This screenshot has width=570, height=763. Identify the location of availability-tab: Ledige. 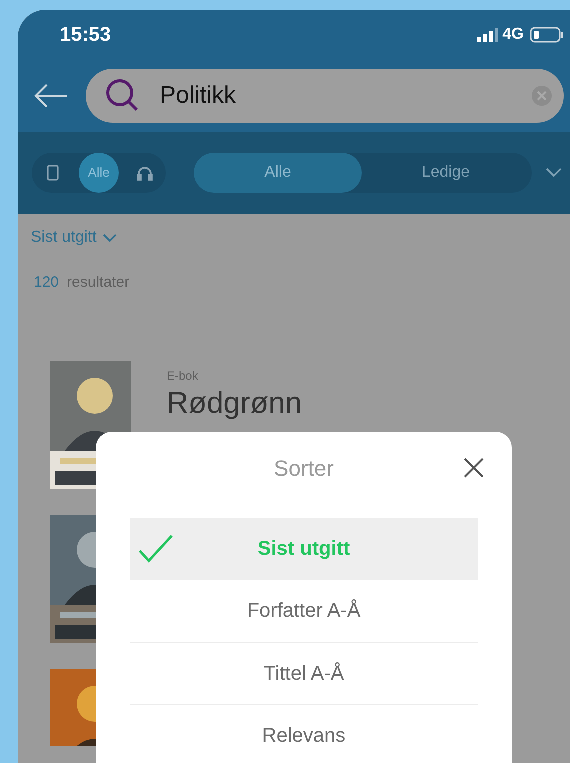
(446, 173).